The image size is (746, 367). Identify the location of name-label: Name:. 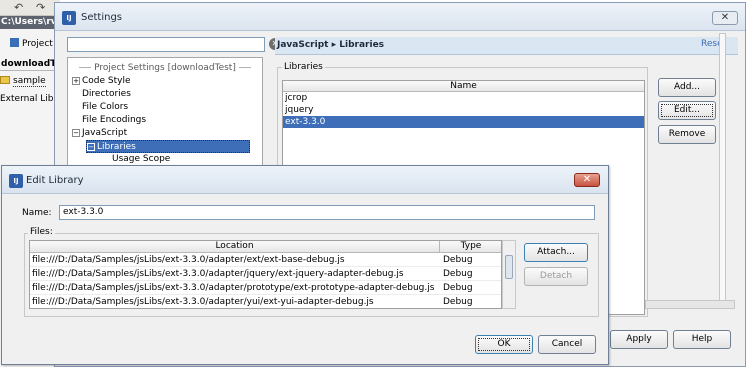
(37, 213).